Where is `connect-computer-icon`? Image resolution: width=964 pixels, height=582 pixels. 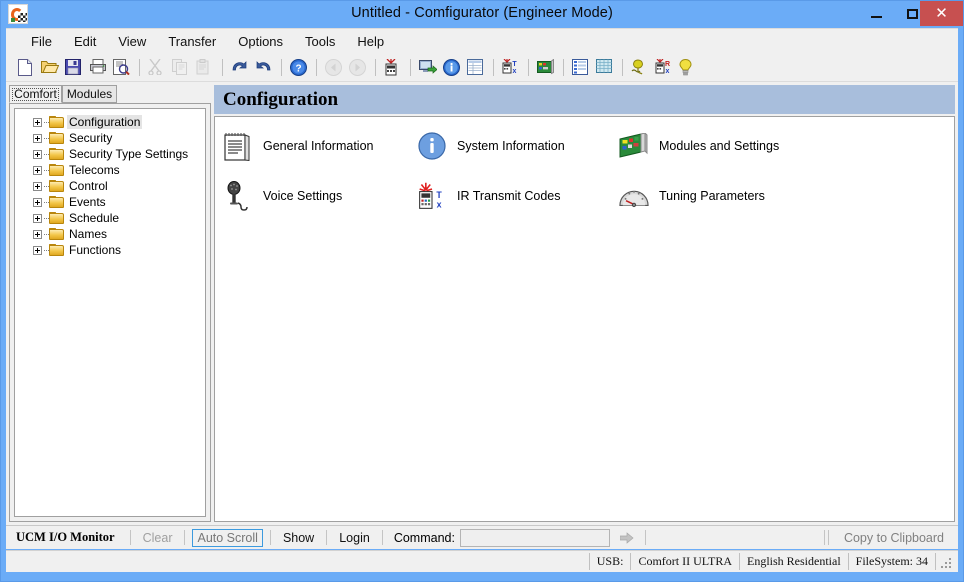 connect-computer-icon is located at coordinates (428, 67).